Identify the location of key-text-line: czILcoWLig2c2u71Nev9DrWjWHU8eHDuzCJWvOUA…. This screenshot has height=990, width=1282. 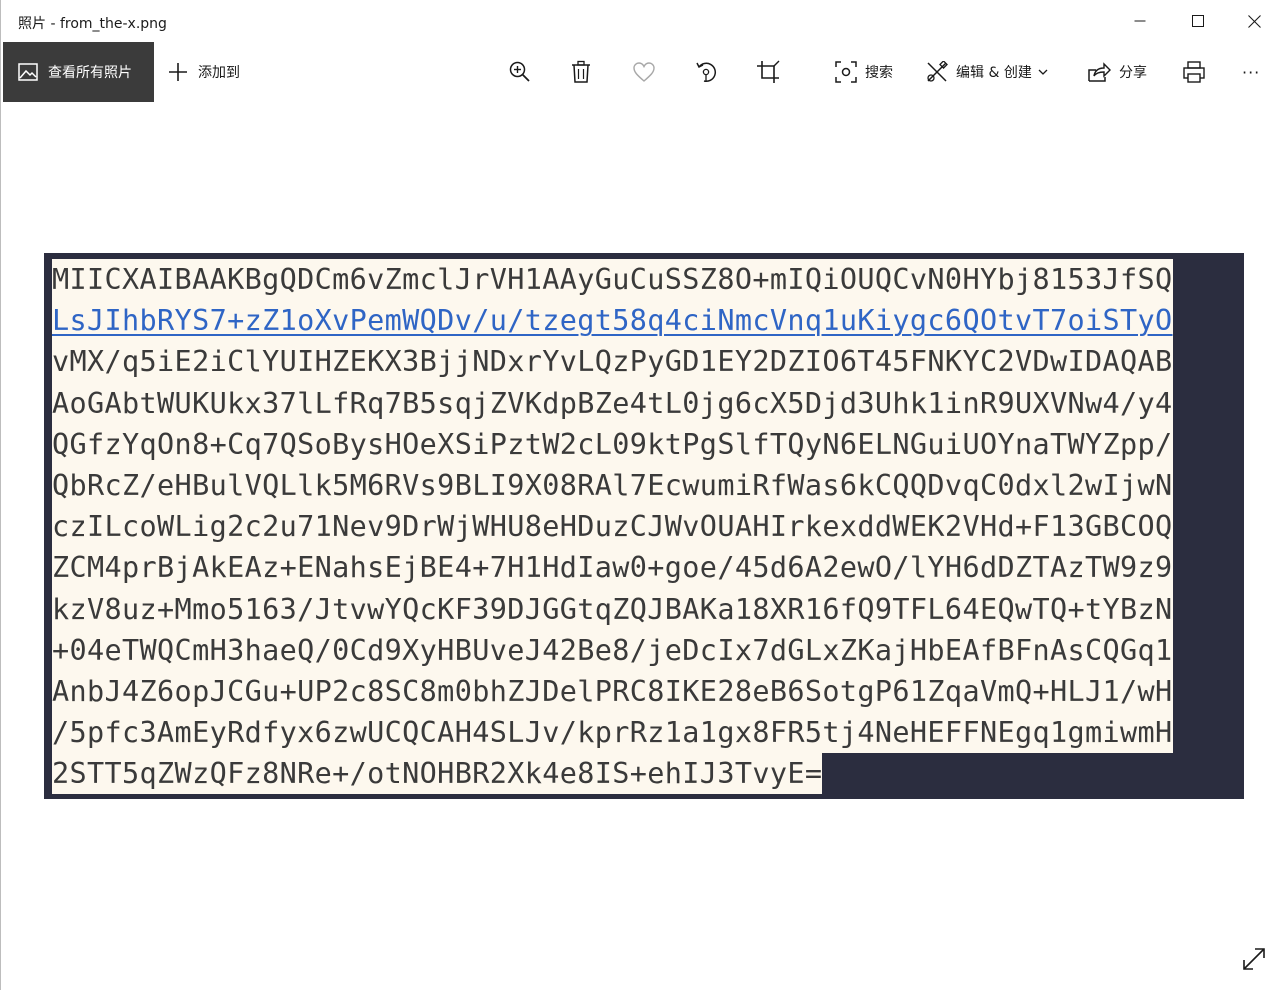
(647, 527).